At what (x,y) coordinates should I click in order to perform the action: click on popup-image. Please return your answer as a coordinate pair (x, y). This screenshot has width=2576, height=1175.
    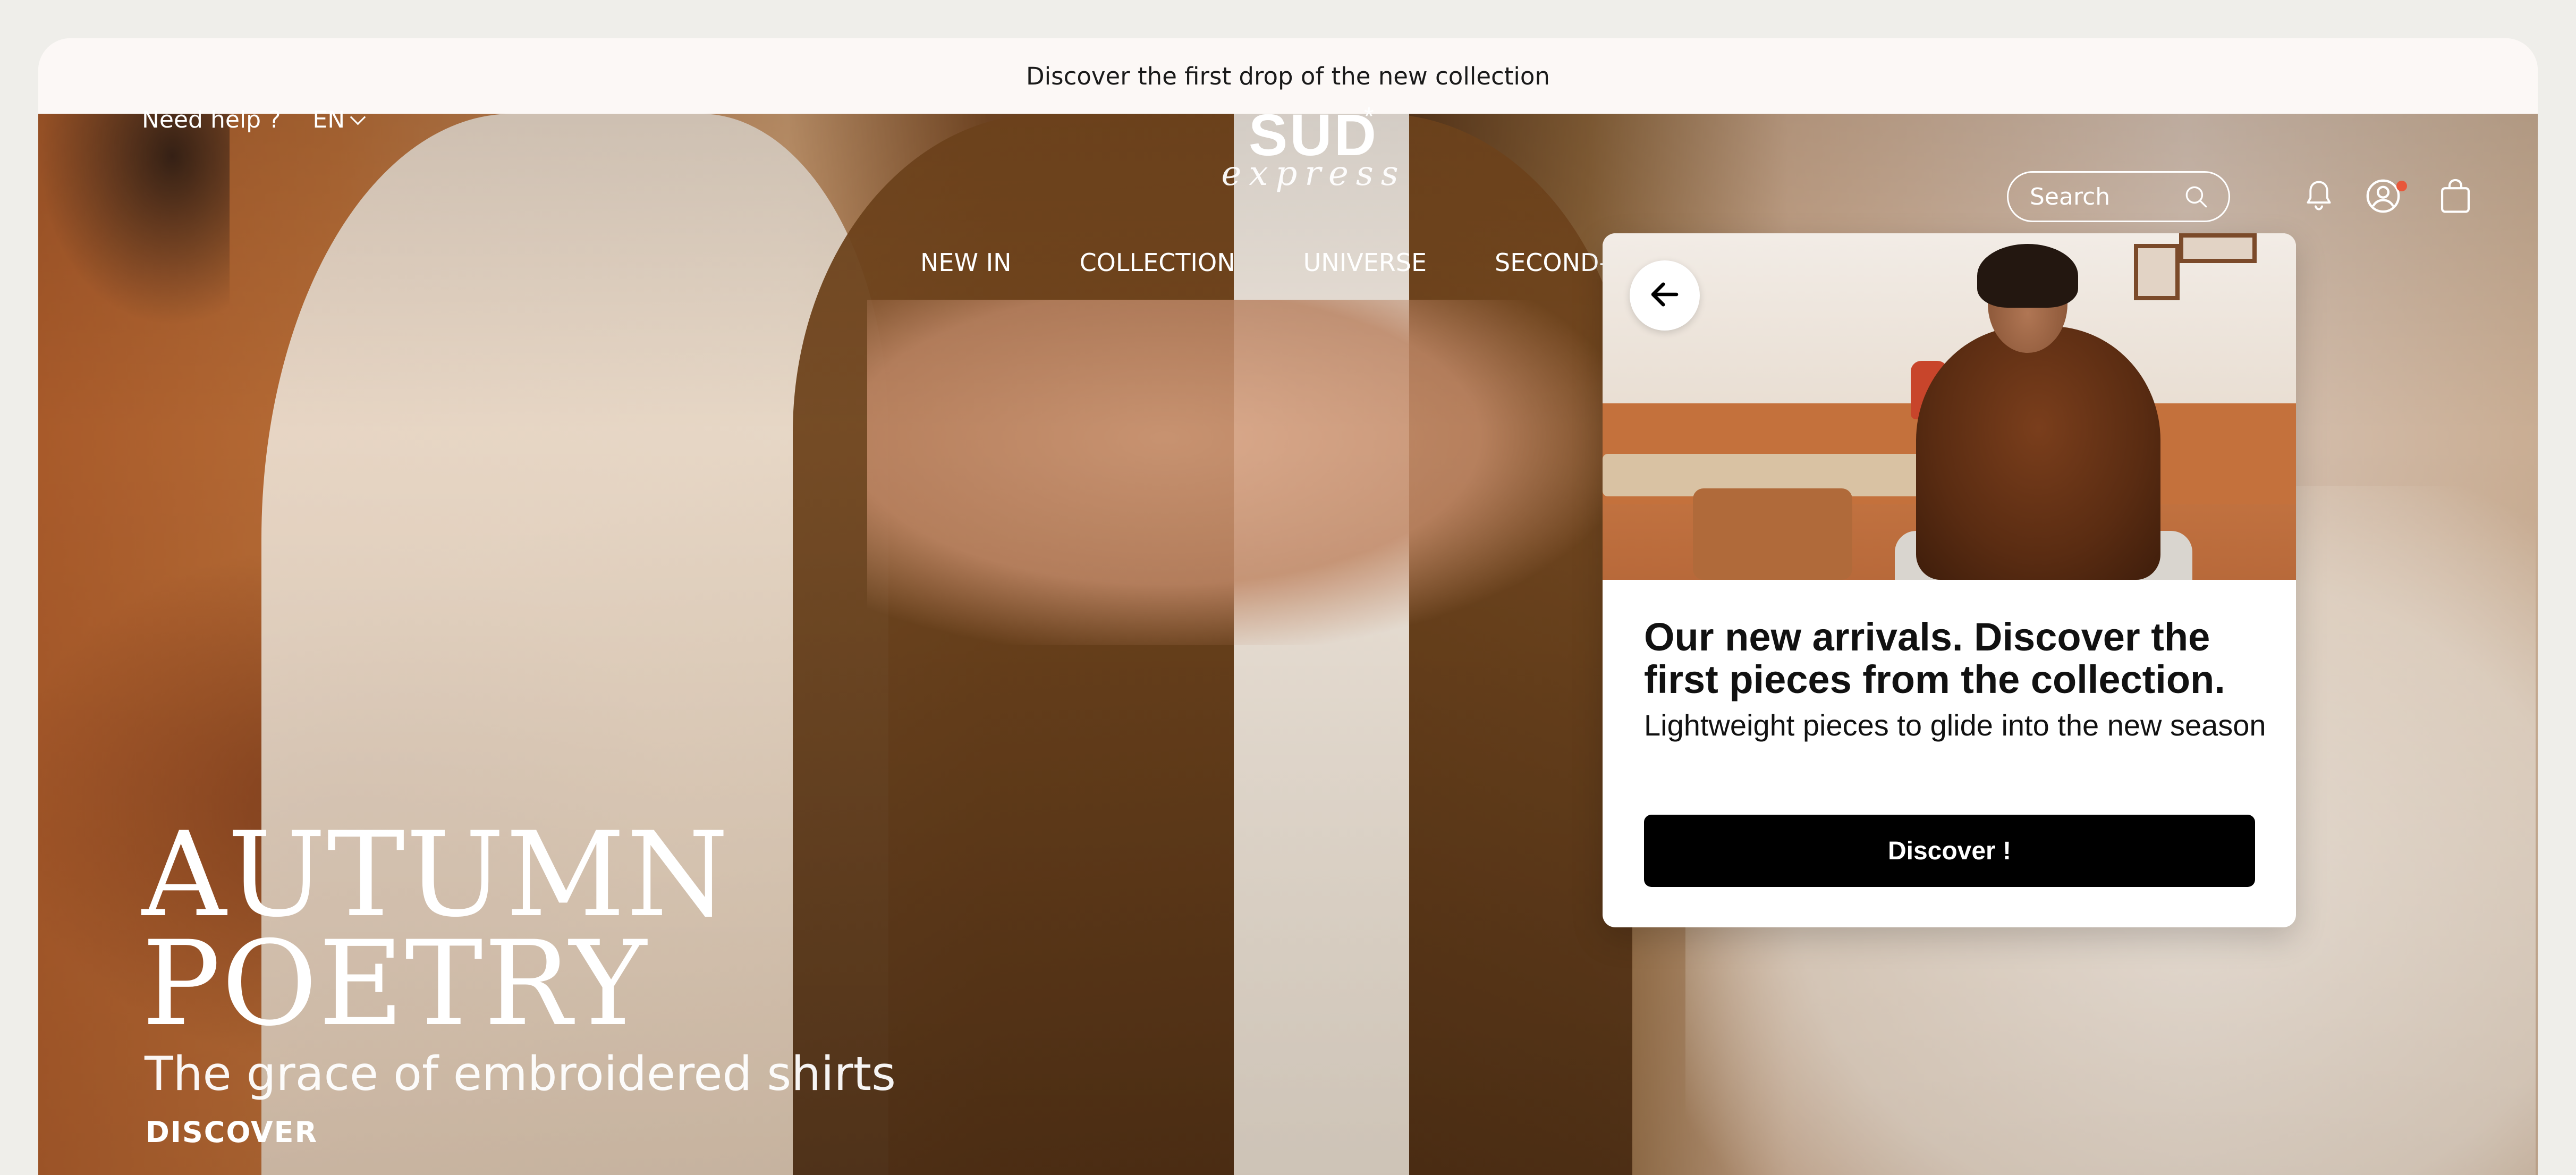
    Looking at the image, I should click on (1950, 406).